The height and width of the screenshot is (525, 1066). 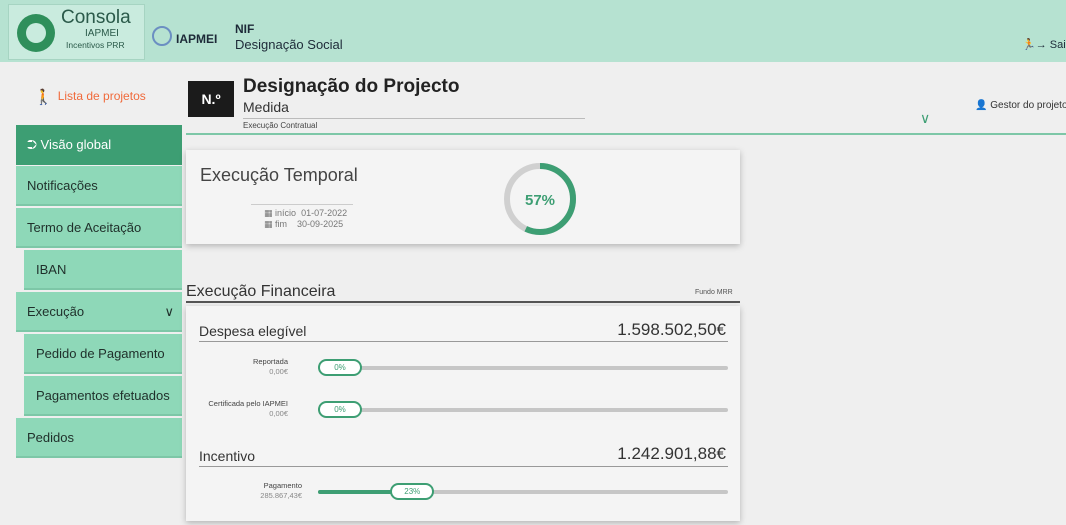 What do you see at coordinates (281, 495) in the screenshot?
I see `bar-amount: 285.867,43€` at bounding box center [281, 495].